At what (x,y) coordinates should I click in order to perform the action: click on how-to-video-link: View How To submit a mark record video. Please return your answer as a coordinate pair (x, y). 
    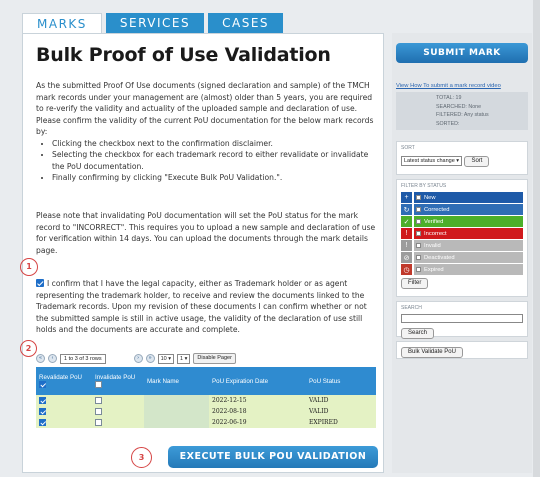
    Looking at the image, I should click on (448, 86).